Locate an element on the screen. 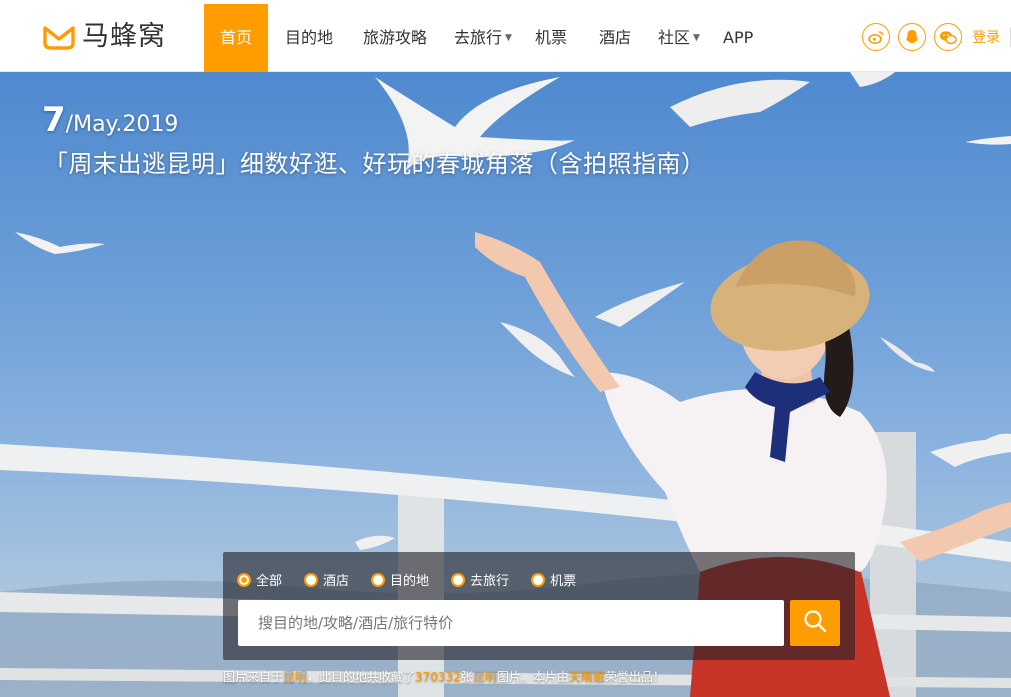 The image size is (1011, 697). nav-travel-guide: 旅游攻略 is located at coordinates (408, 38).